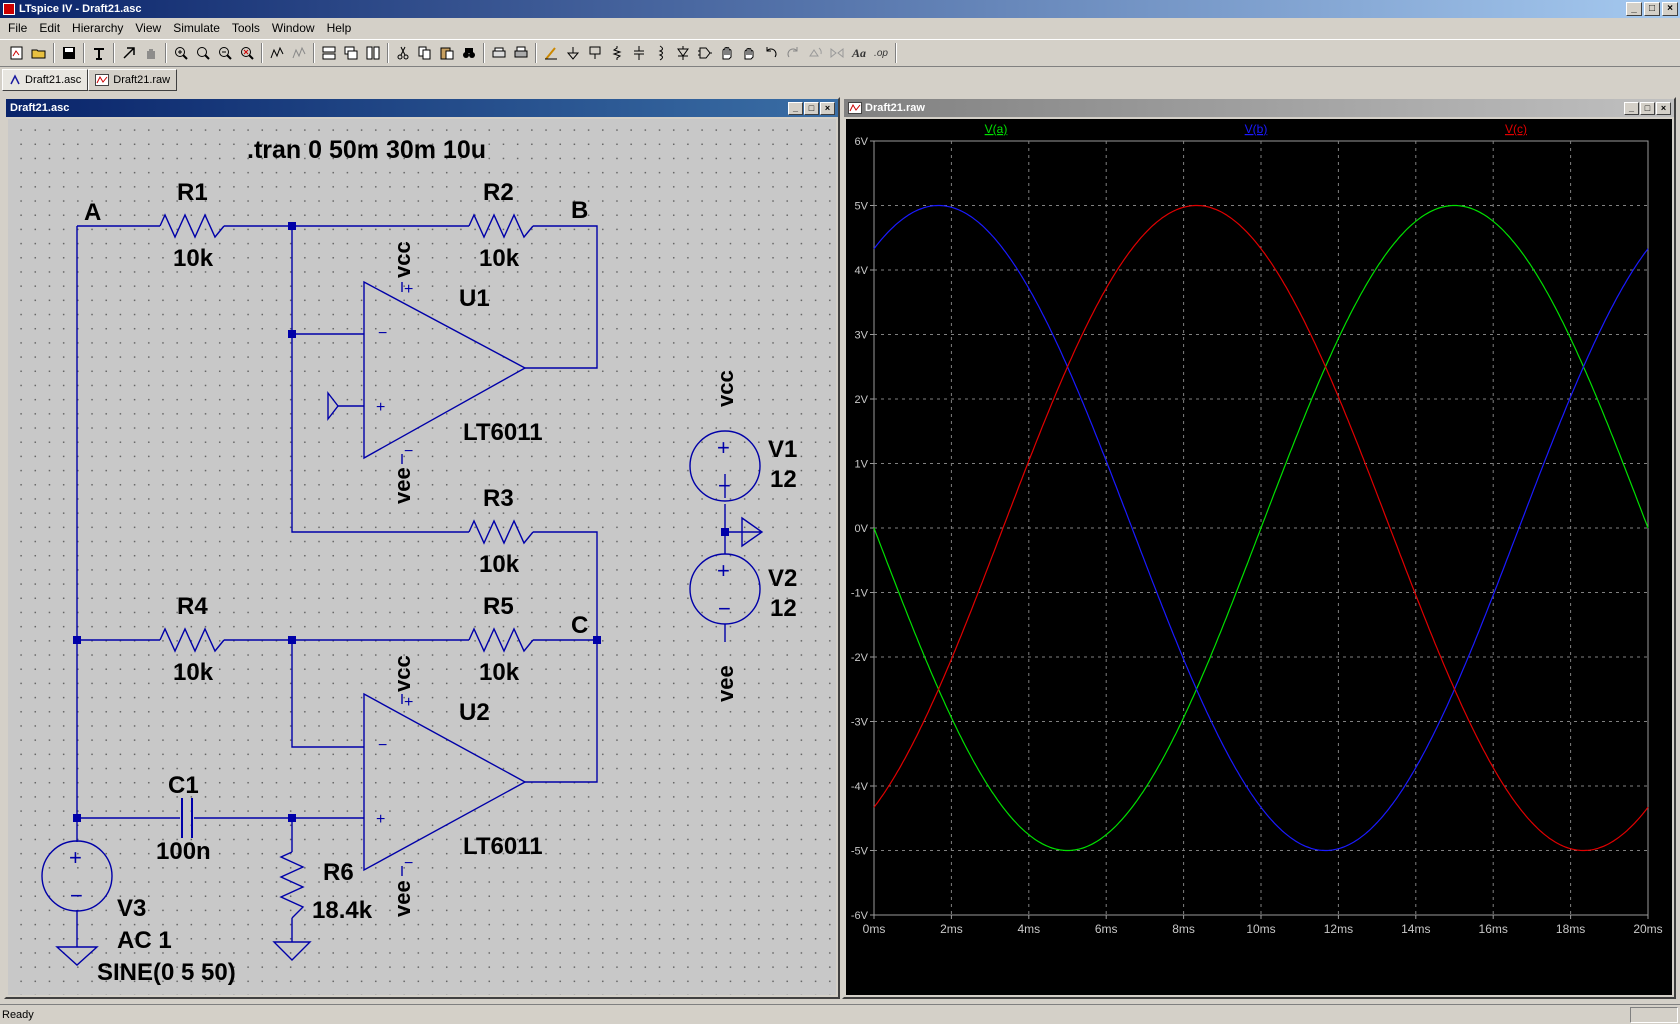 This screenshot has width=1680, height=1024. Describe the element at coordinates (661, 53) in the screenshot. I see `inductor-icon` at that location.